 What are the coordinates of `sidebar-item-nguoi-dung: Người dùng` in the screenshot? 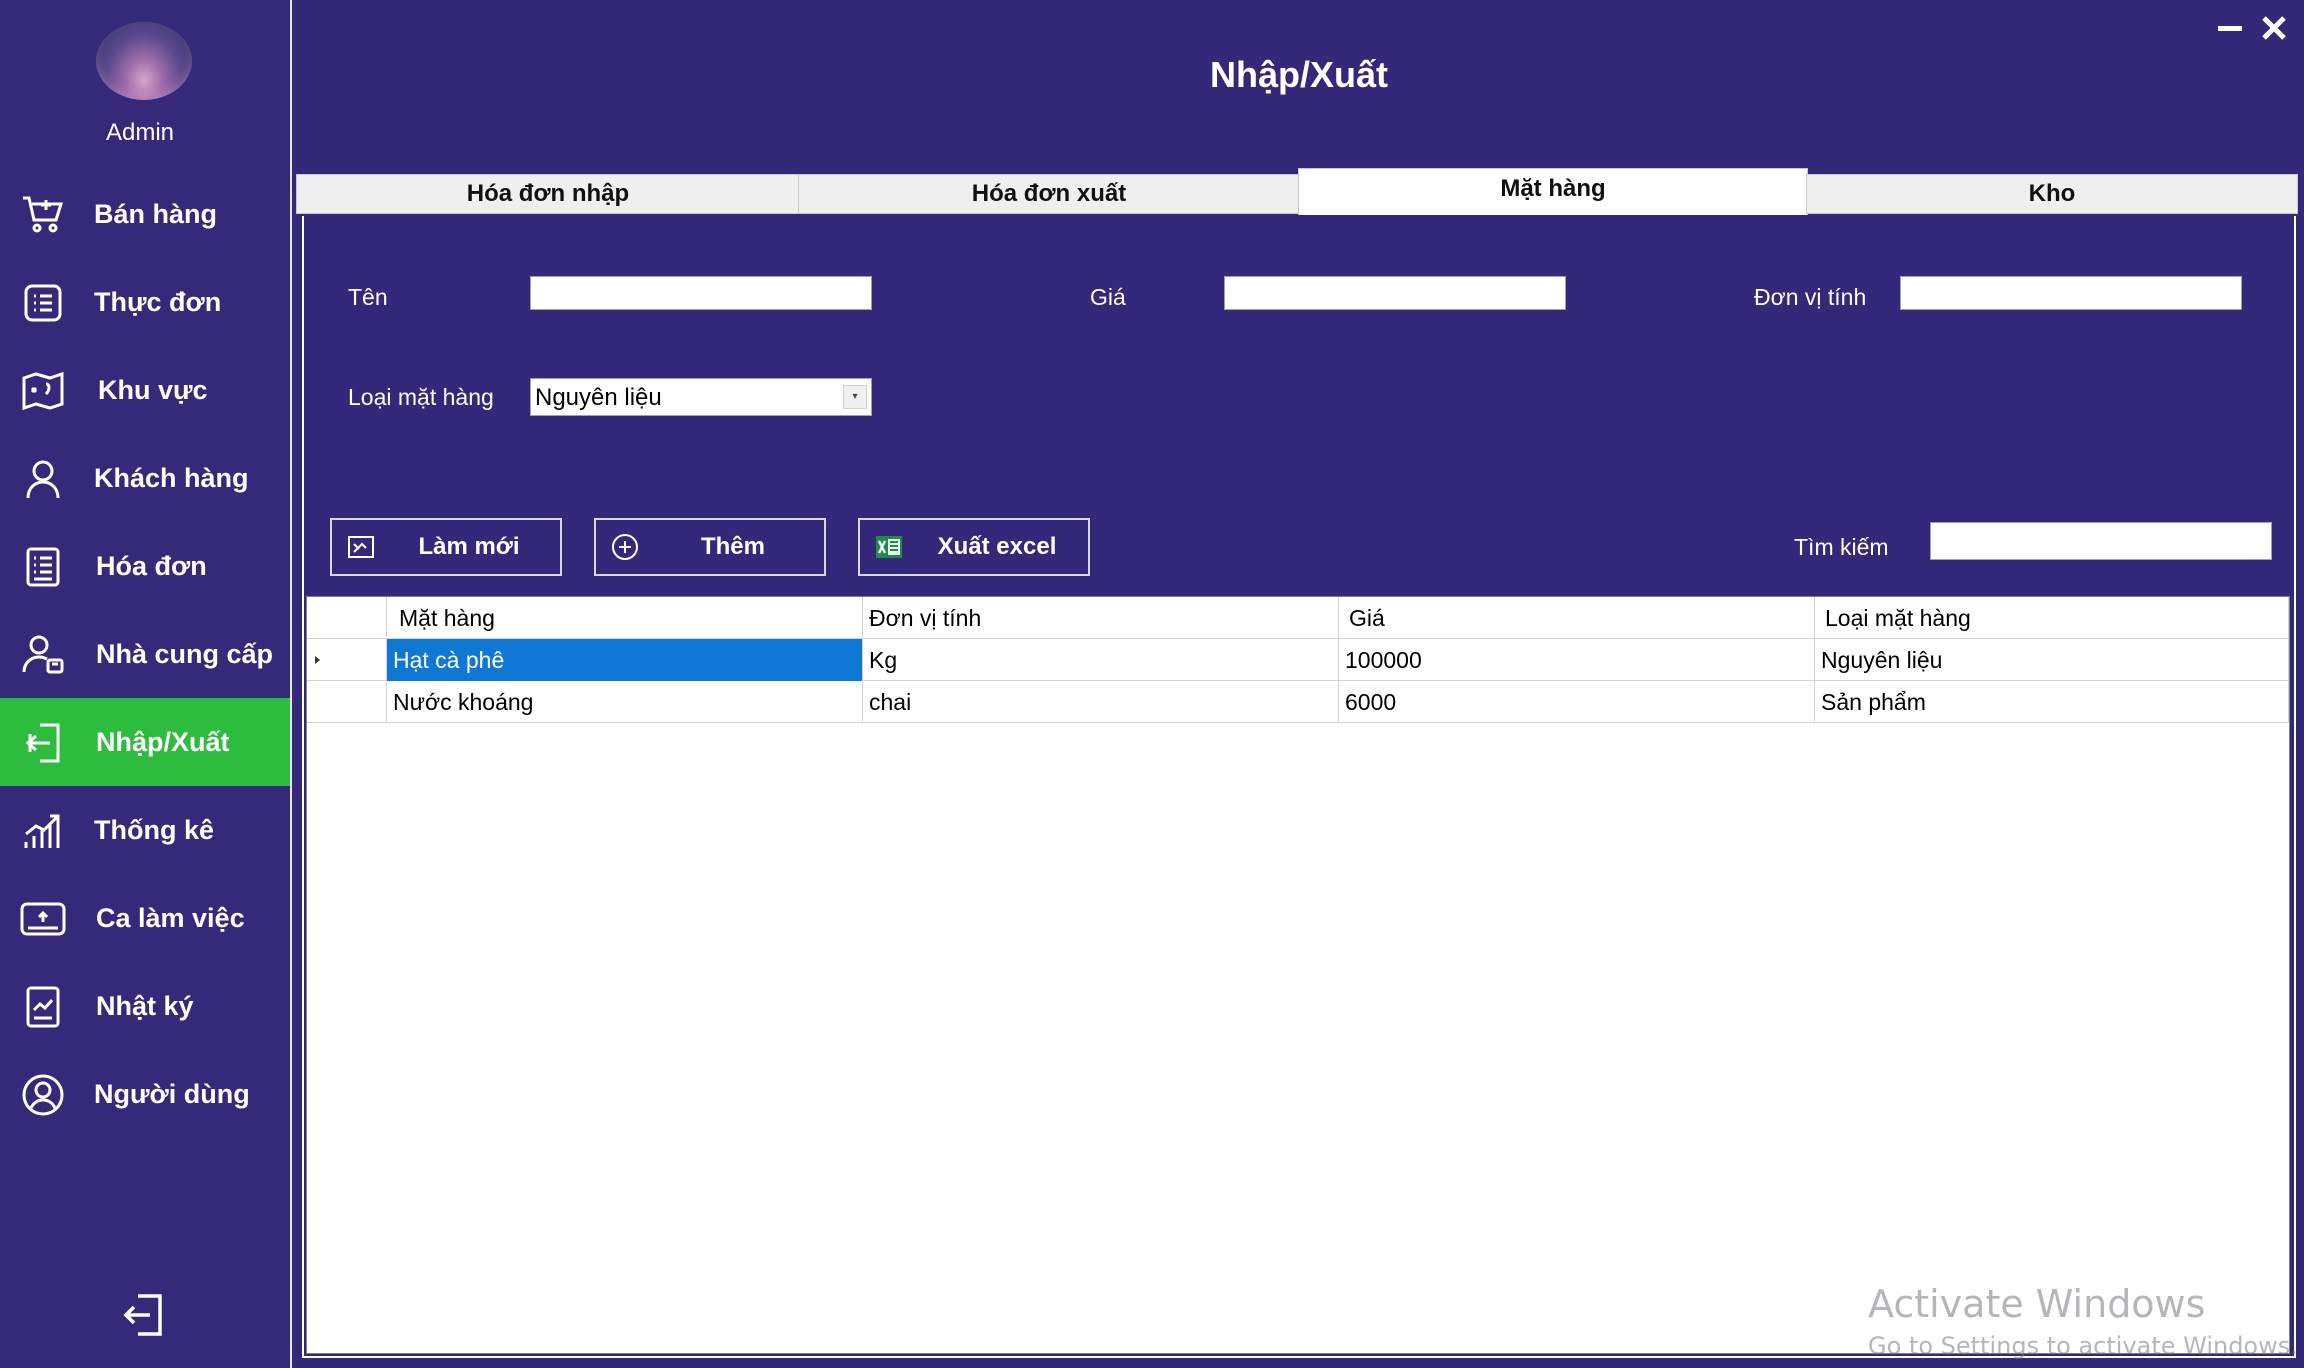 It's located at (145, 1094).